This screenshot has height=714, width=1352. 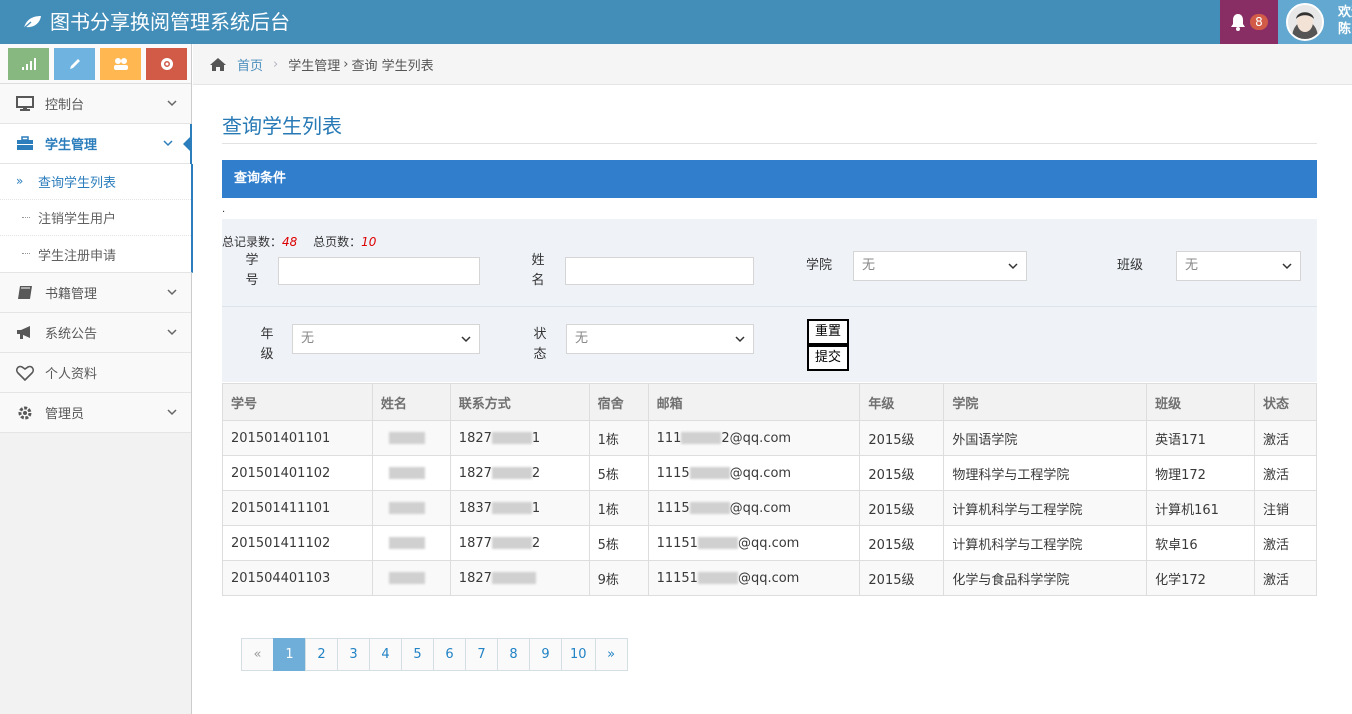 I want to click on sidebar-item-label: 个人资料, so click(x=71, y=374).